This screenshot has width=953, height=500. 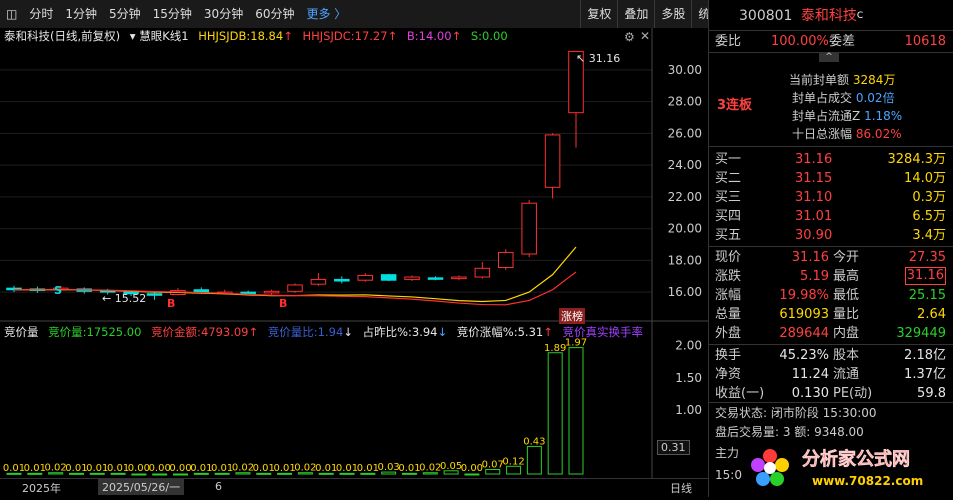 I want to click on stat-cell: 25.15, so click(x=927, y=295).